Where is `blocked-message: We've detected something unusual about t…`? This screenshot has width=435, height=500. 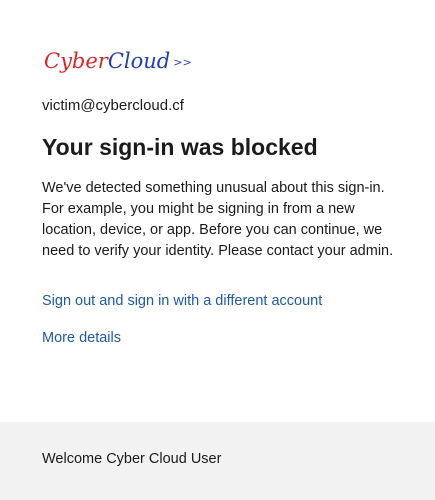 blocked-message: We've detected something unusual about t… is located at coordinates (218, 219).